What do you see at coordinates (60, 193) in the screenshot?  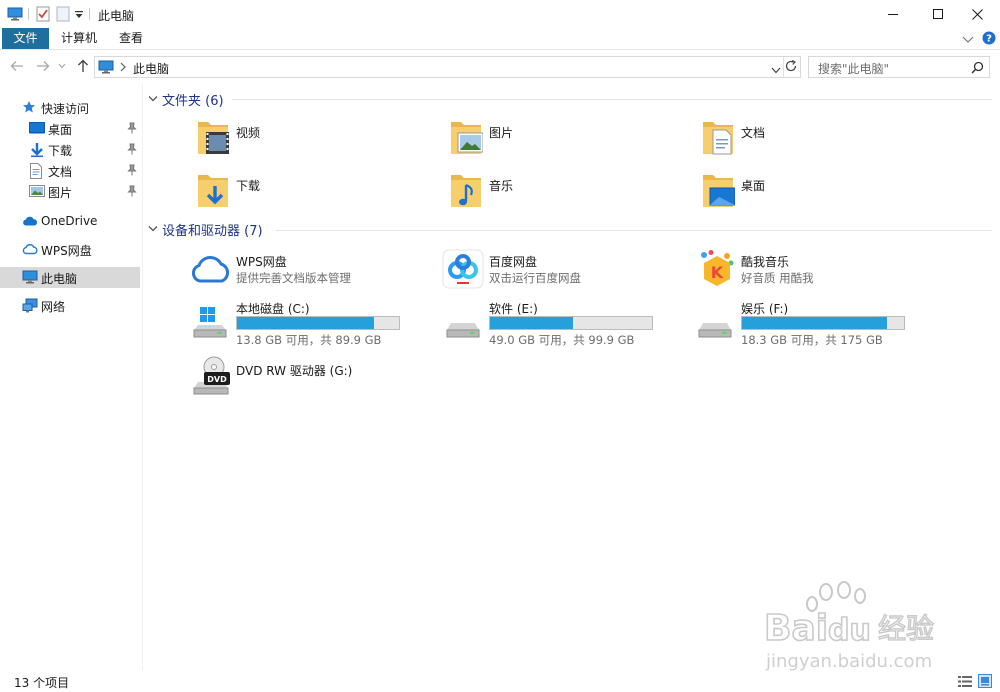 I see `nav-label: 图片` at bounding box center [60, 193].